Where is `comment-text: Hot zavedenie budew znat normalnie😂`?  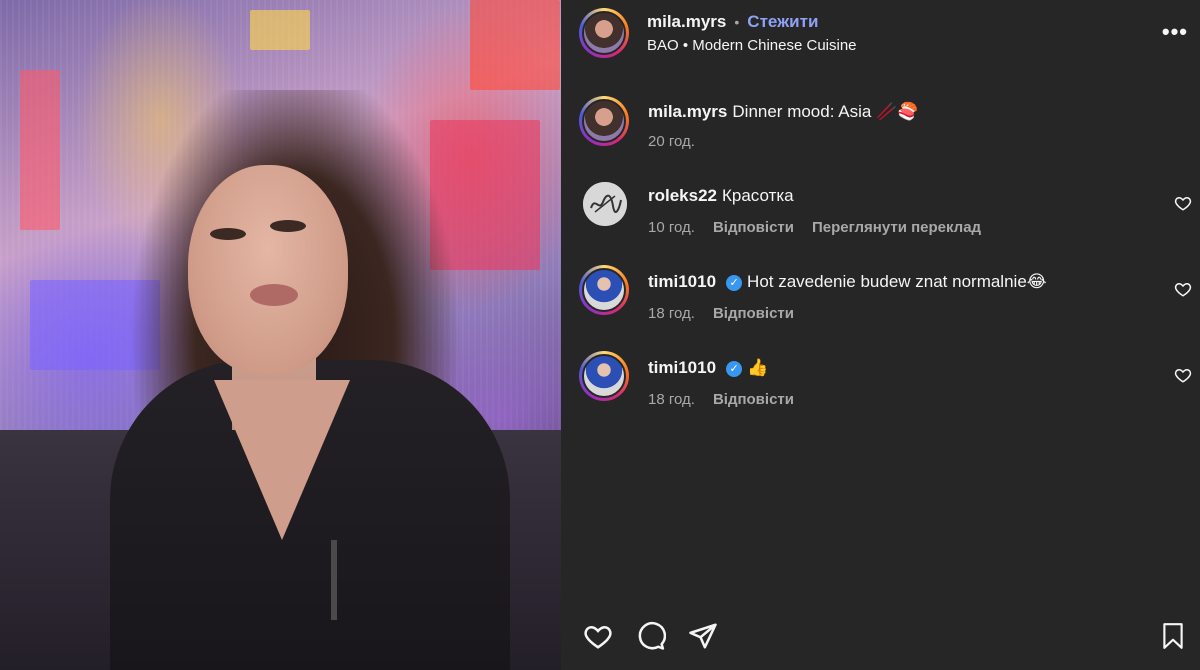 comment-text: Hot zavedenie budew znat normalnie😂 is located at coordinates (897, 281).